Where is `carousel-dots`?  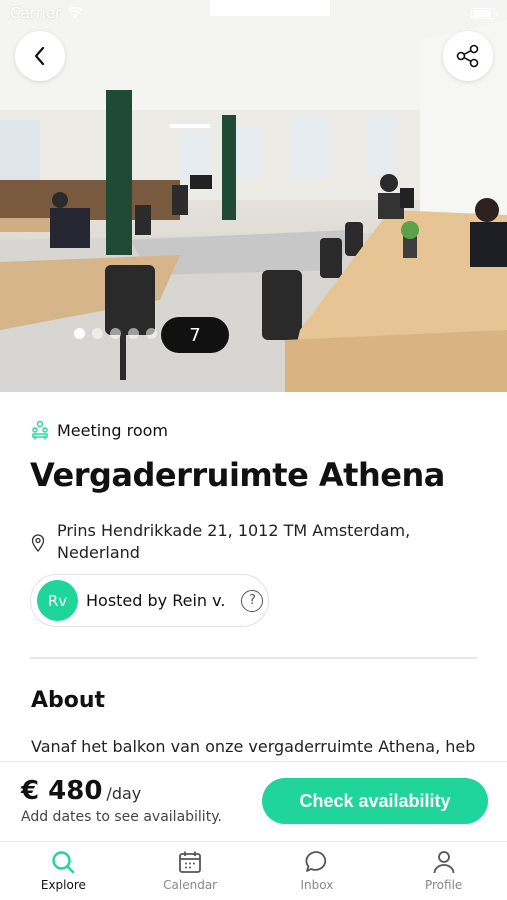
carousel-dots is located at coordinates (115, 333).